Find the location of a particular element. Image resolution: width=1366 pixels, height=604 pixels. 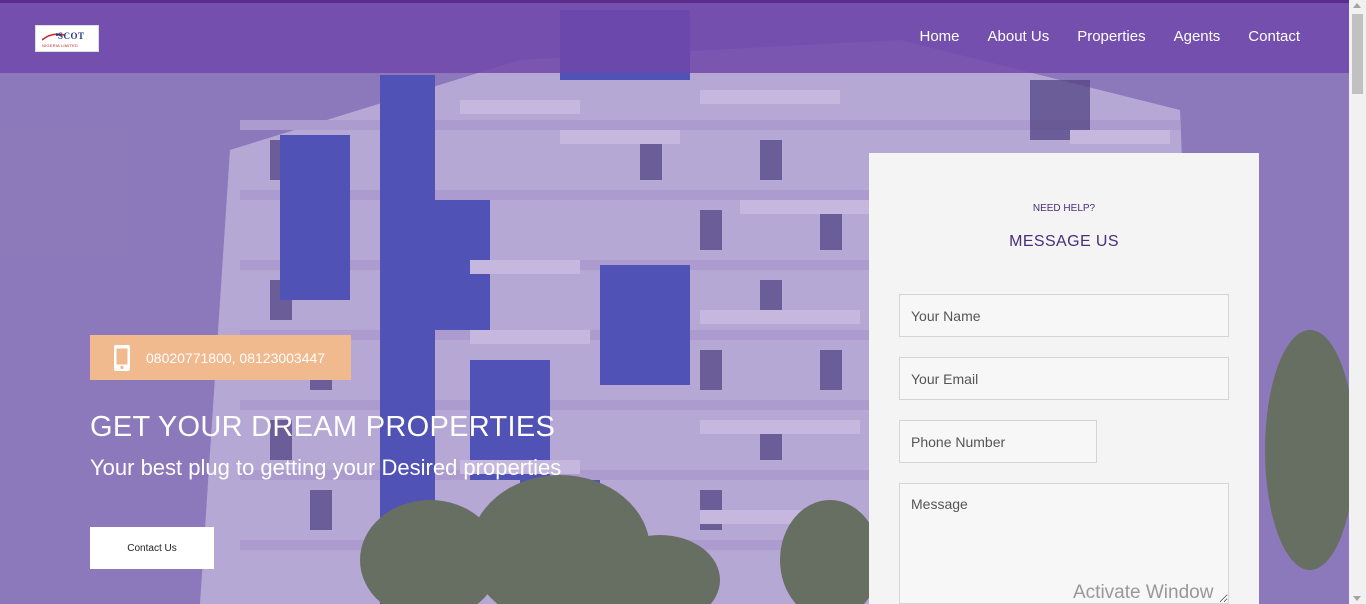

nav-contact: Contact is located at coordinates (1274, 36).